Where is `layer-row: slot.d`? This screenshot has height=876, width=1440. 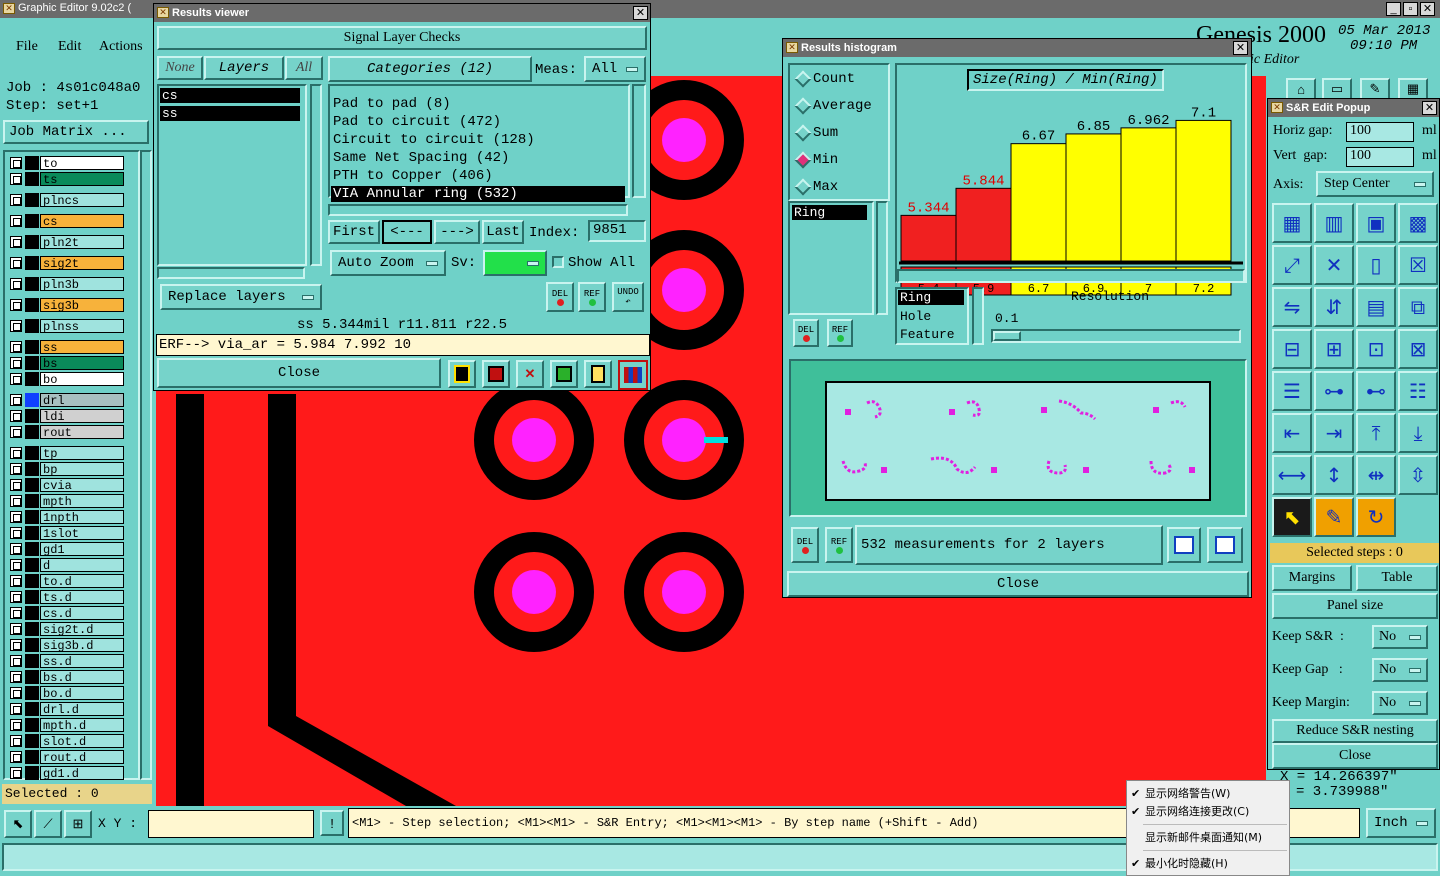 layer-row: slot.d is located at coordinates (66, 741).